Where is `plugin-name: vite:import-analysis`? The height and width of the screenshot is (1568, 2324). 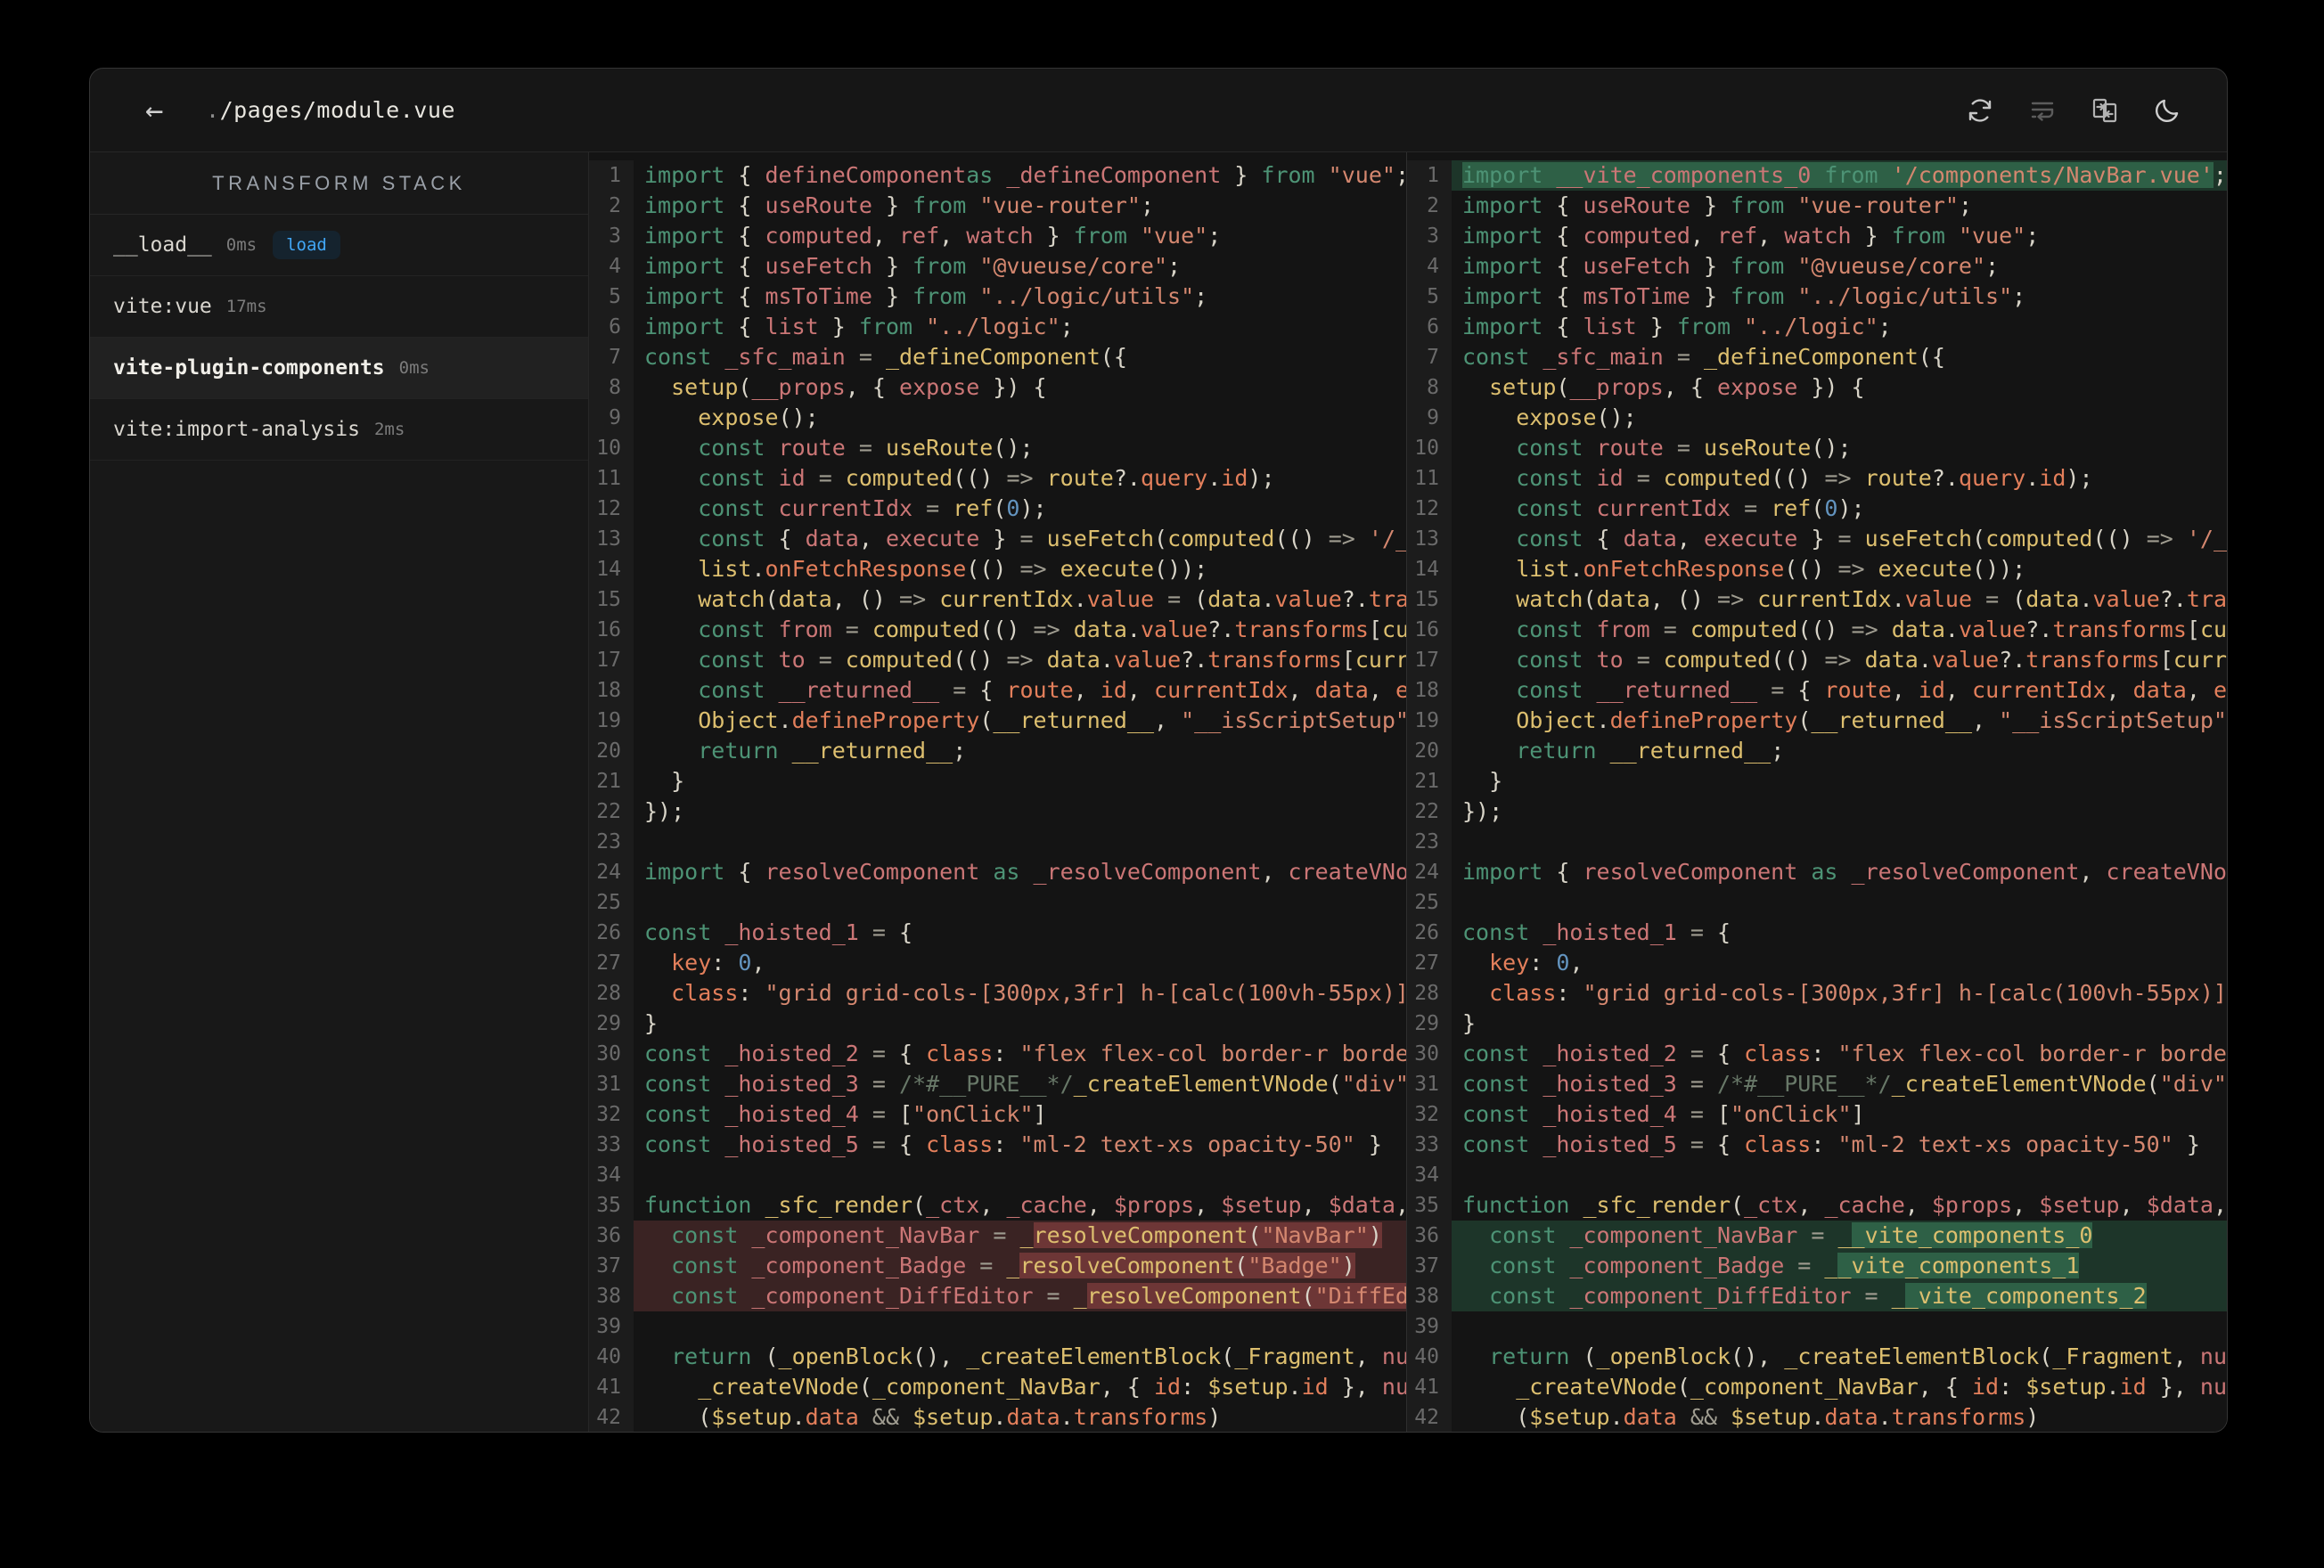
plugin-name: vite:import-analysis is located at coordinates (236, 429).